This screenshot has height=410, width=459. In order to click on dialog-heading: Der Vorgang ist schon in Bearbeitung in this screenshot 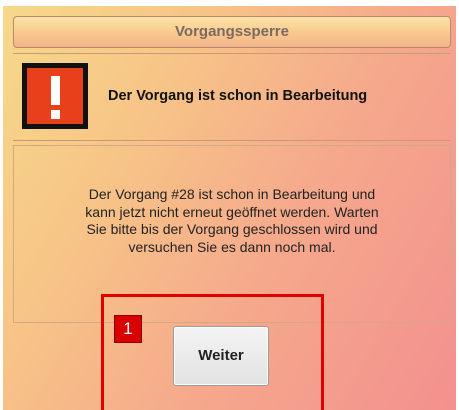, I will do `click(238, 96)`.